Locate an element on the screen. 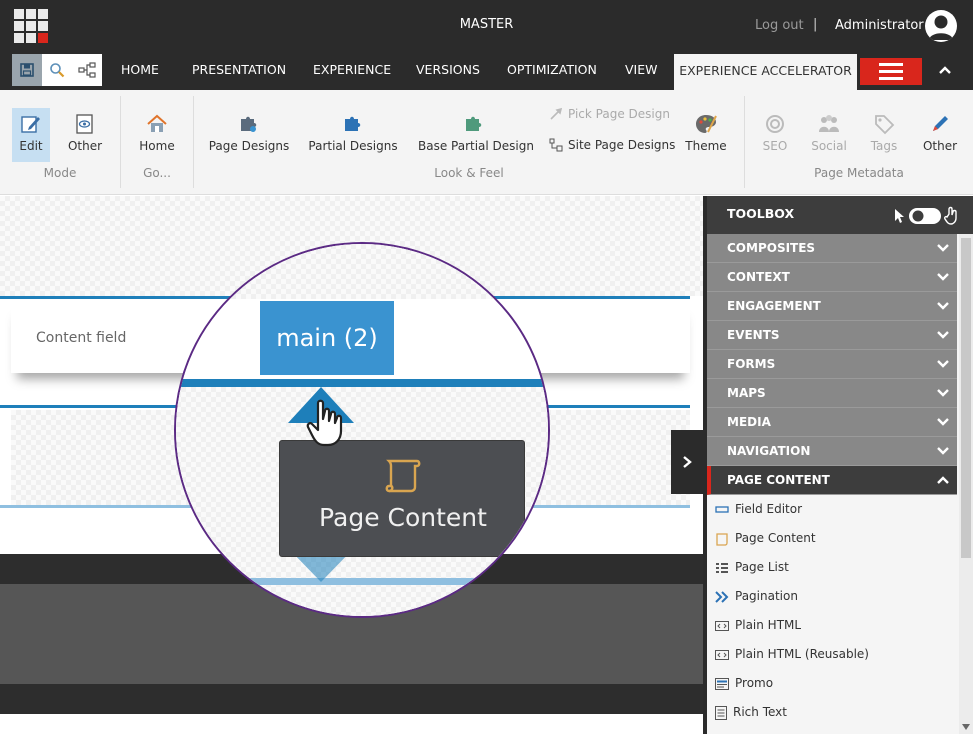 The width and height of the screenshot is (973, 734). tab-optimization: OPTIMIZATION is located at coordinates (552, 70).